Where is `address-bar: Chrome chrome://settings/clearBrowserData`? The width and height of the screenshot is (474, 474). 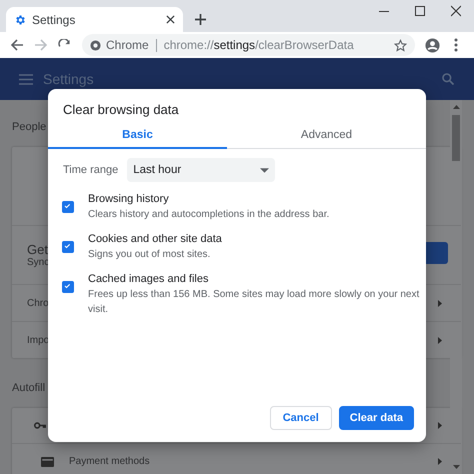 address-bar: Chrome chrome://settings/clearBrowserData is located at coordinates (248, 45).